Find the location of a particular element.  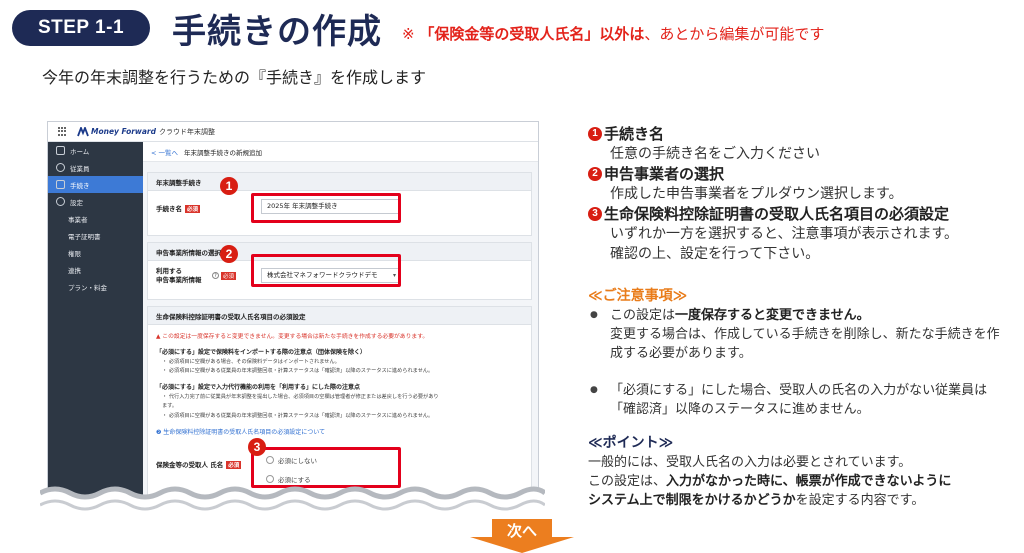

point-line: この設定は、入力がなかった時に、帳票が作成できないように is located at coordinates (803, 481).